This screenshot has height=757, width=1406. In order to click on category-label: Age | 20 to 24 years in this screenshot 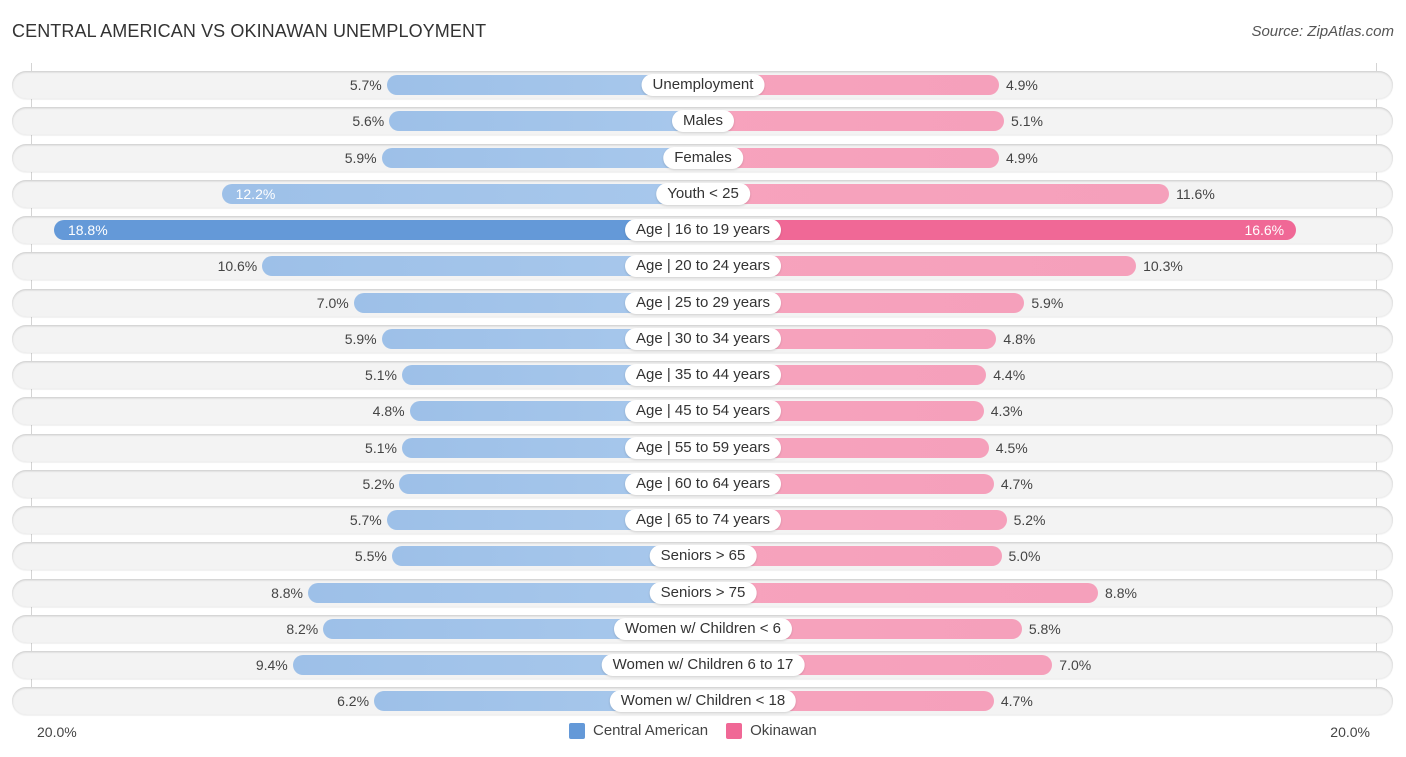, I will do `click(703, 266)`.